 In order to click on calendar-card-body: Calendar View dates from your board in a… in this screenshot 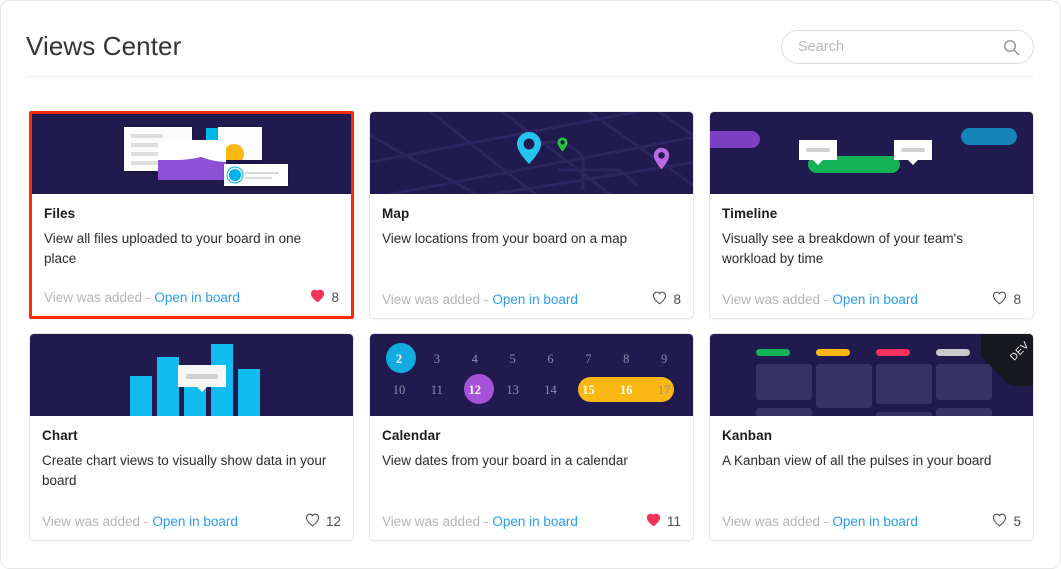, I will do `click(531, 478)`.